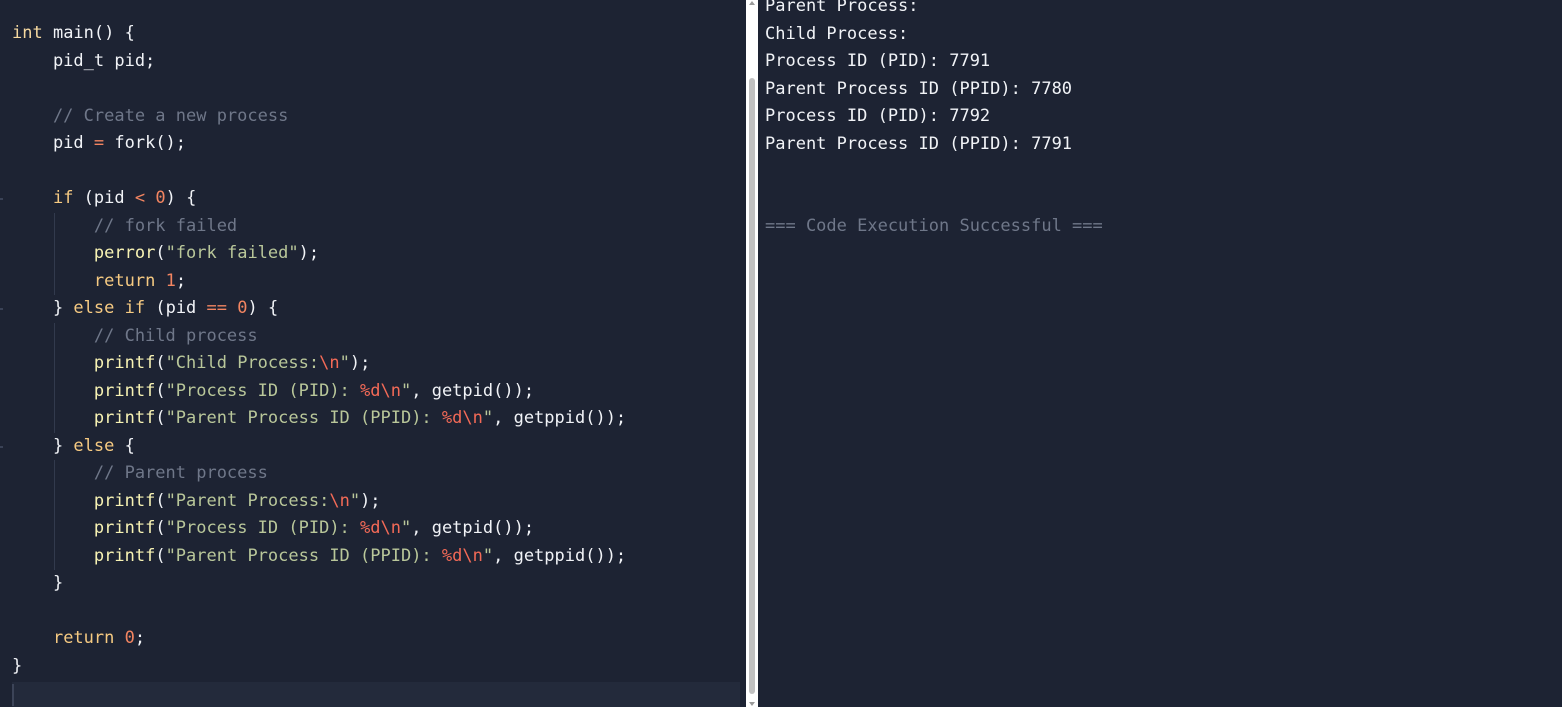  I want to click on code-token: main() {, so click(88, 33).